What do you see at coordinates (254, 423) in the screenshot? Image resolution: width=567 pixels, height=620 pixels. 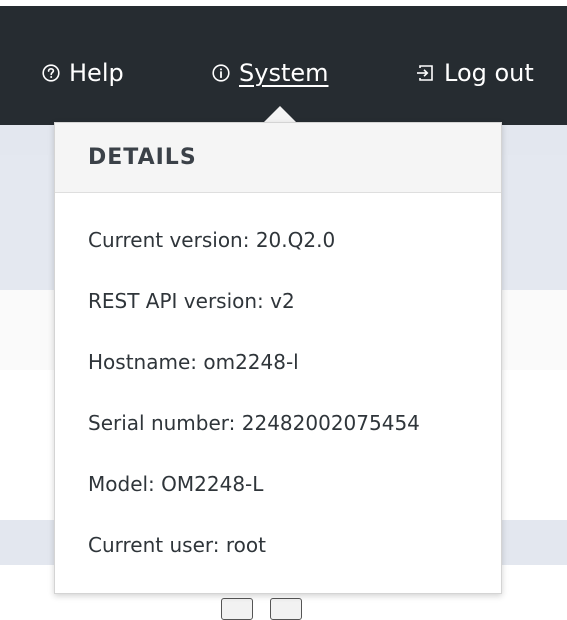 I see `serial-number-item: Serial number: 22482002075454` at bounding box center [254, 423].